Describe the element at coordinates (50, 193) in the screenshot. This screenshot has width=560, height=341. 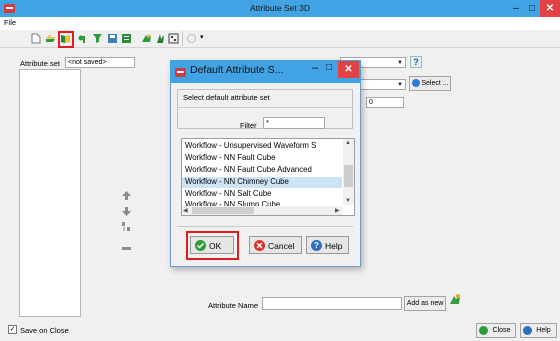
I see `attribute-list` at that location.